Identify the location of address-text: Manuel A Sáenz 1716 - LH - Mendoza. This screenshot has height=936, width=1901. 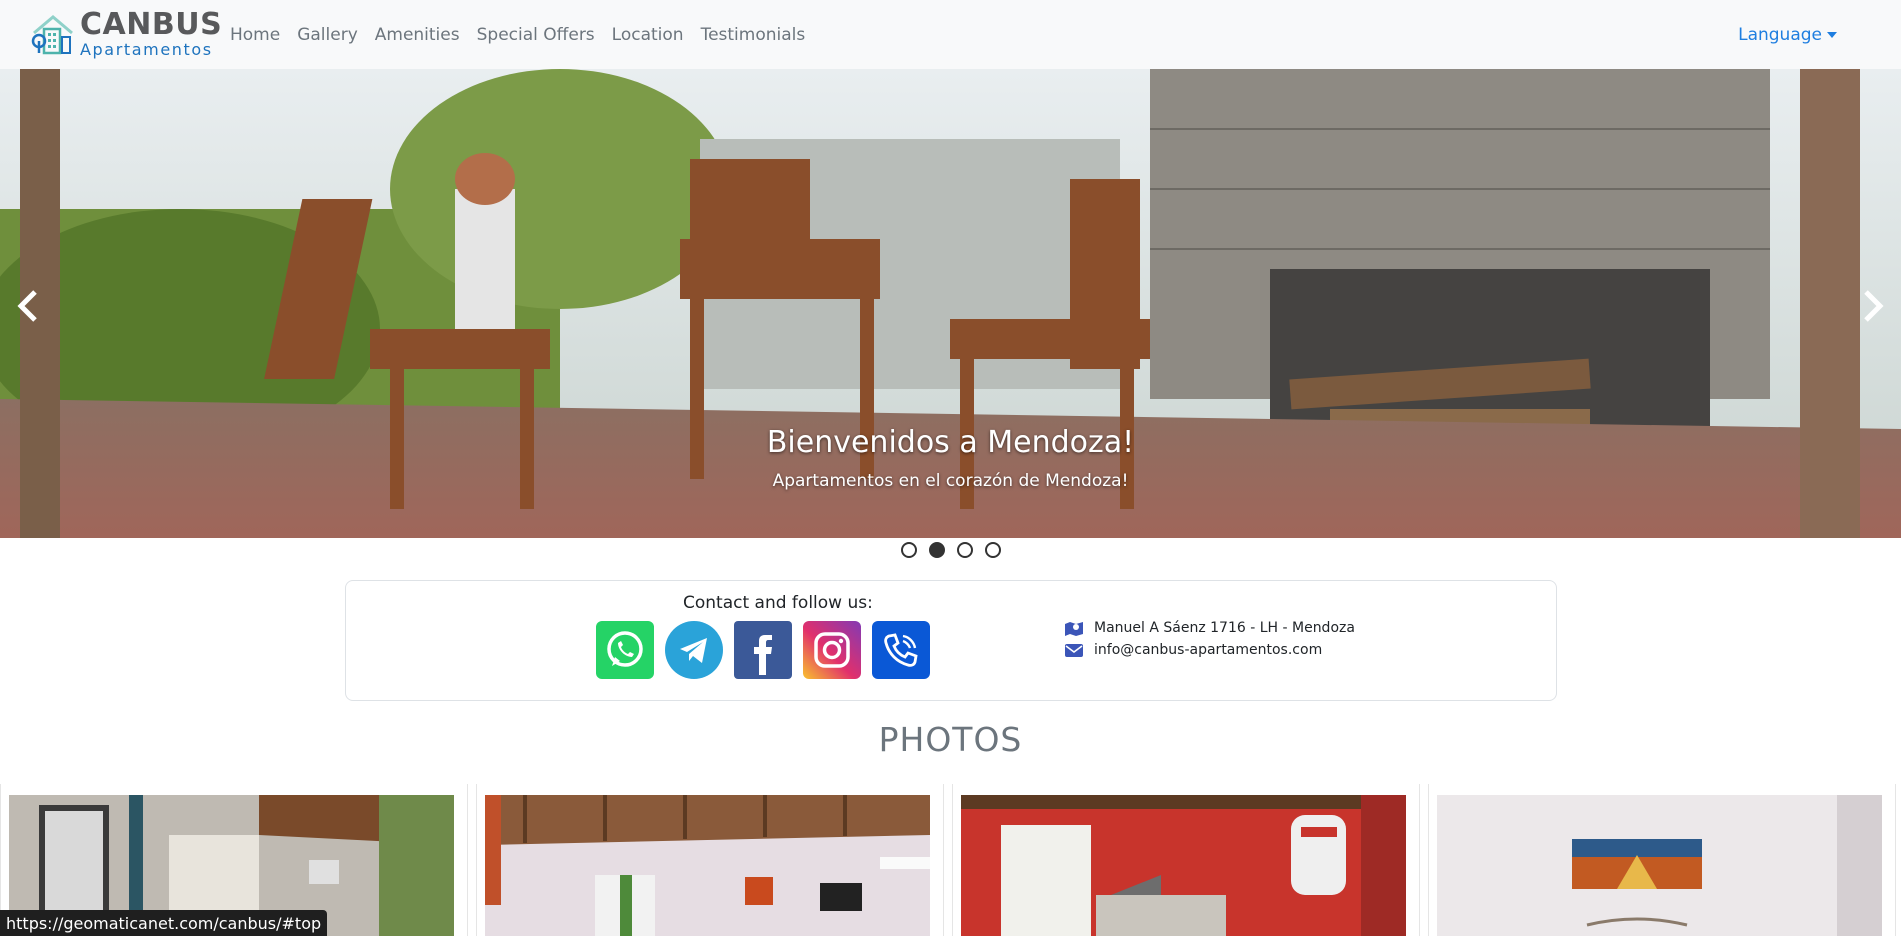
(1224, 628).